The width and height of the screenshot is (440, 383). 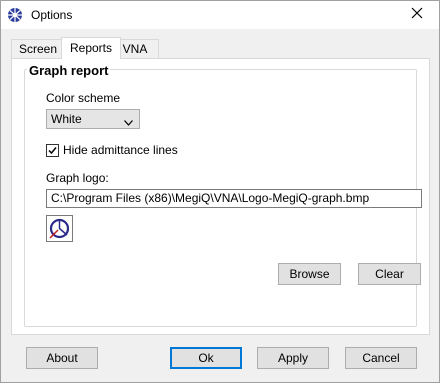 I want to click on tab-screen-label: Screen, so click(x=38, y=49).